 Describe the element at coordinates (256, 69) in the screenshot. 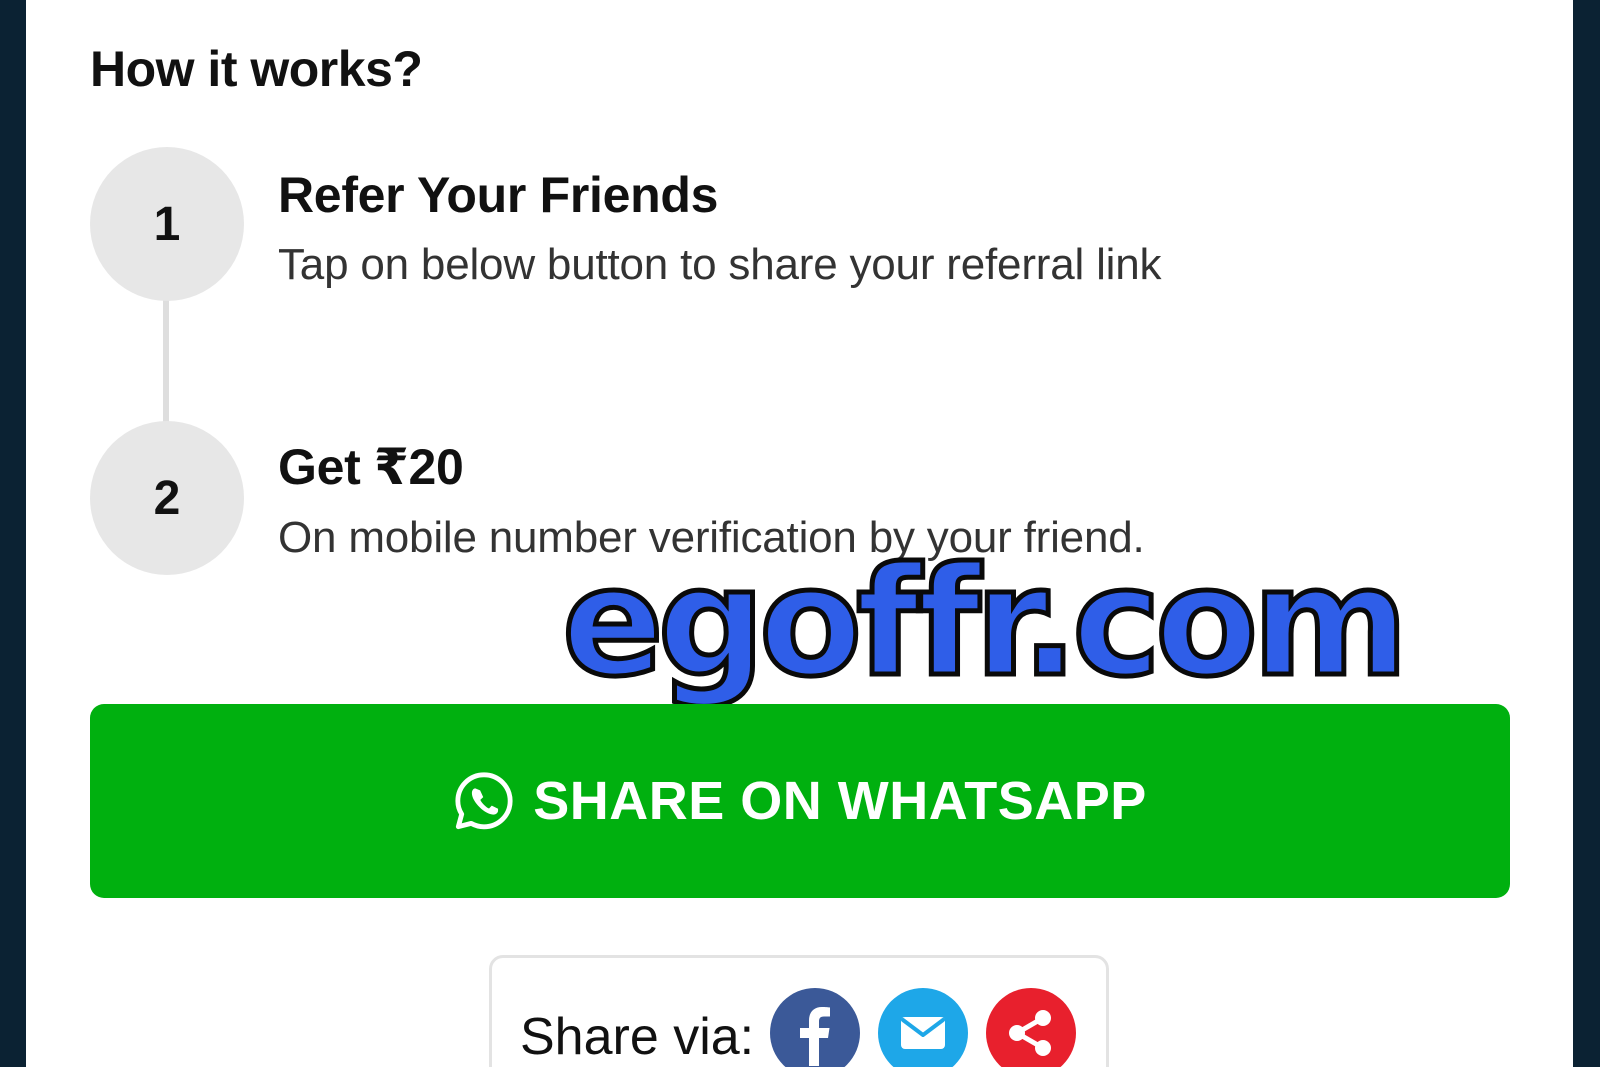

I see `section-title: How it works?` at that location.